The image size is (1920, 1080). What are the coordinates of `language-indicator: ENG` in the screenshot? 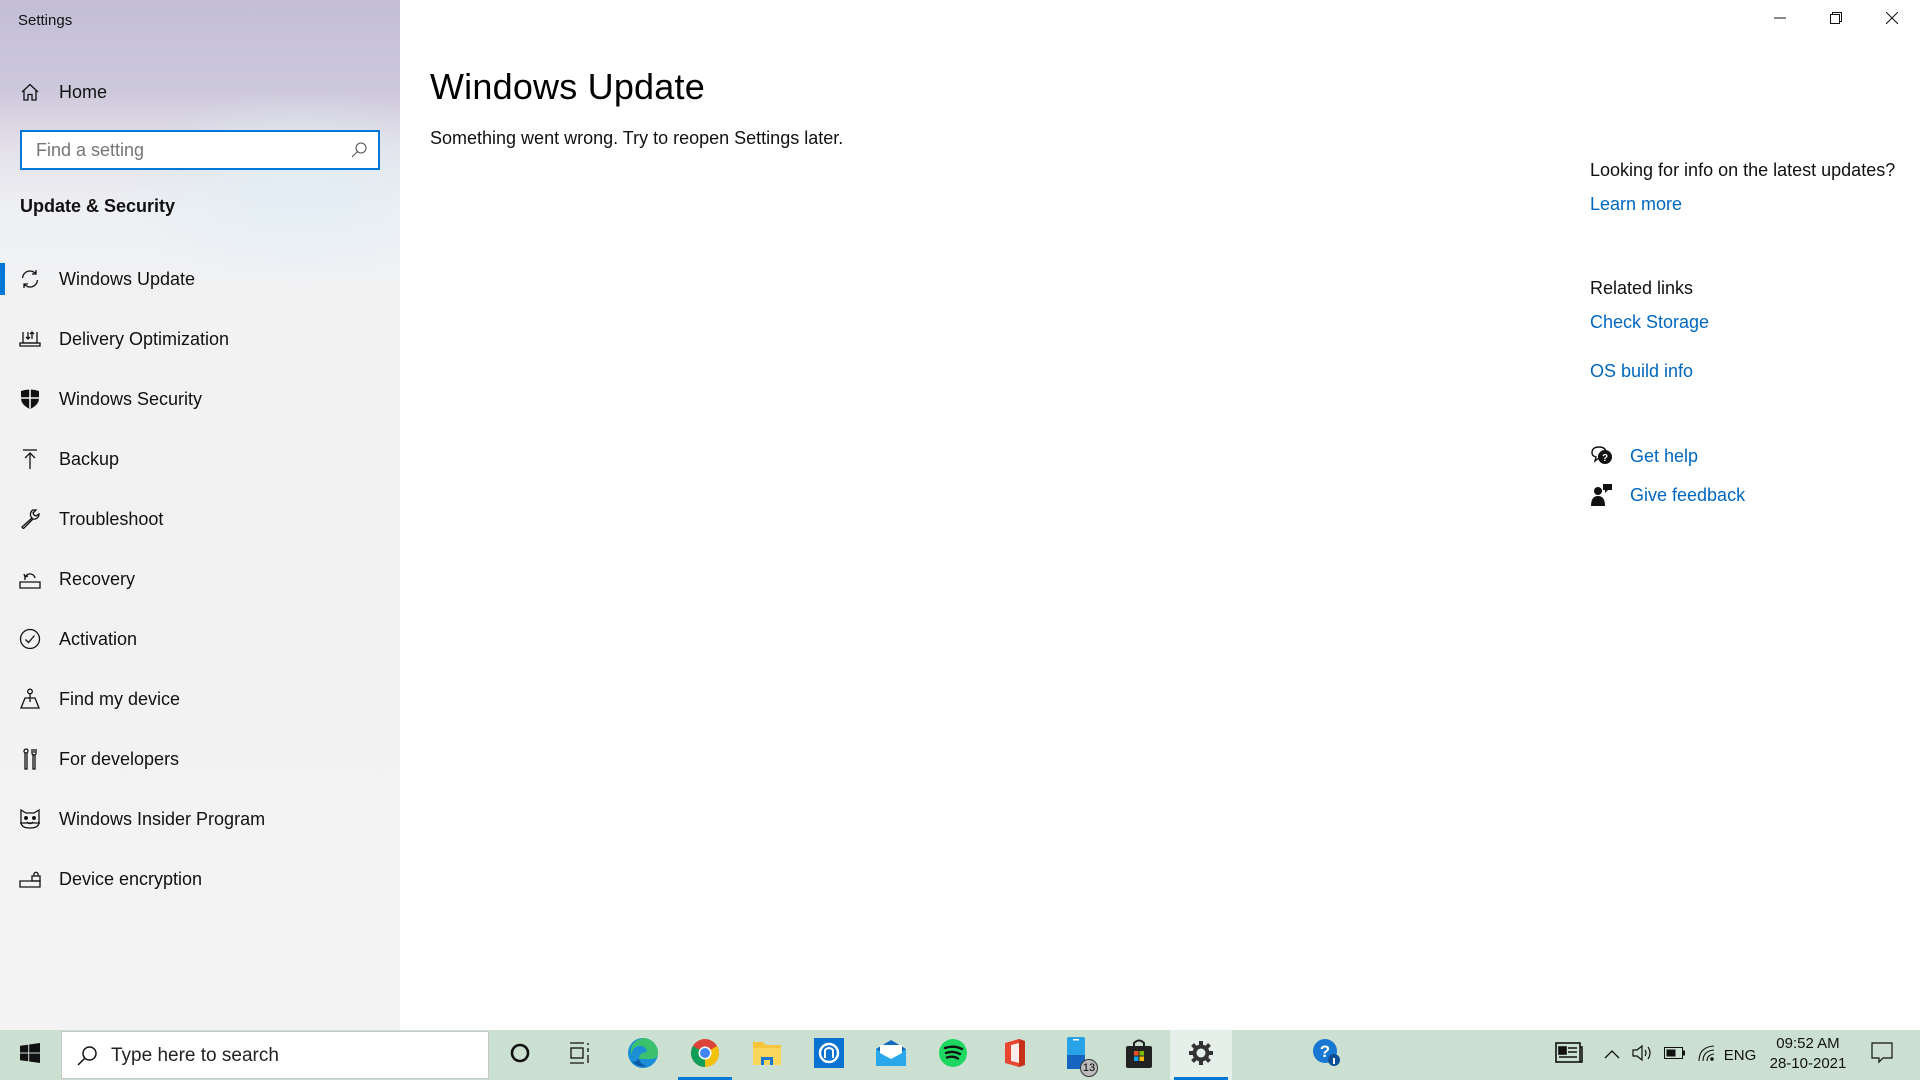 It's located at (1740, 1055).